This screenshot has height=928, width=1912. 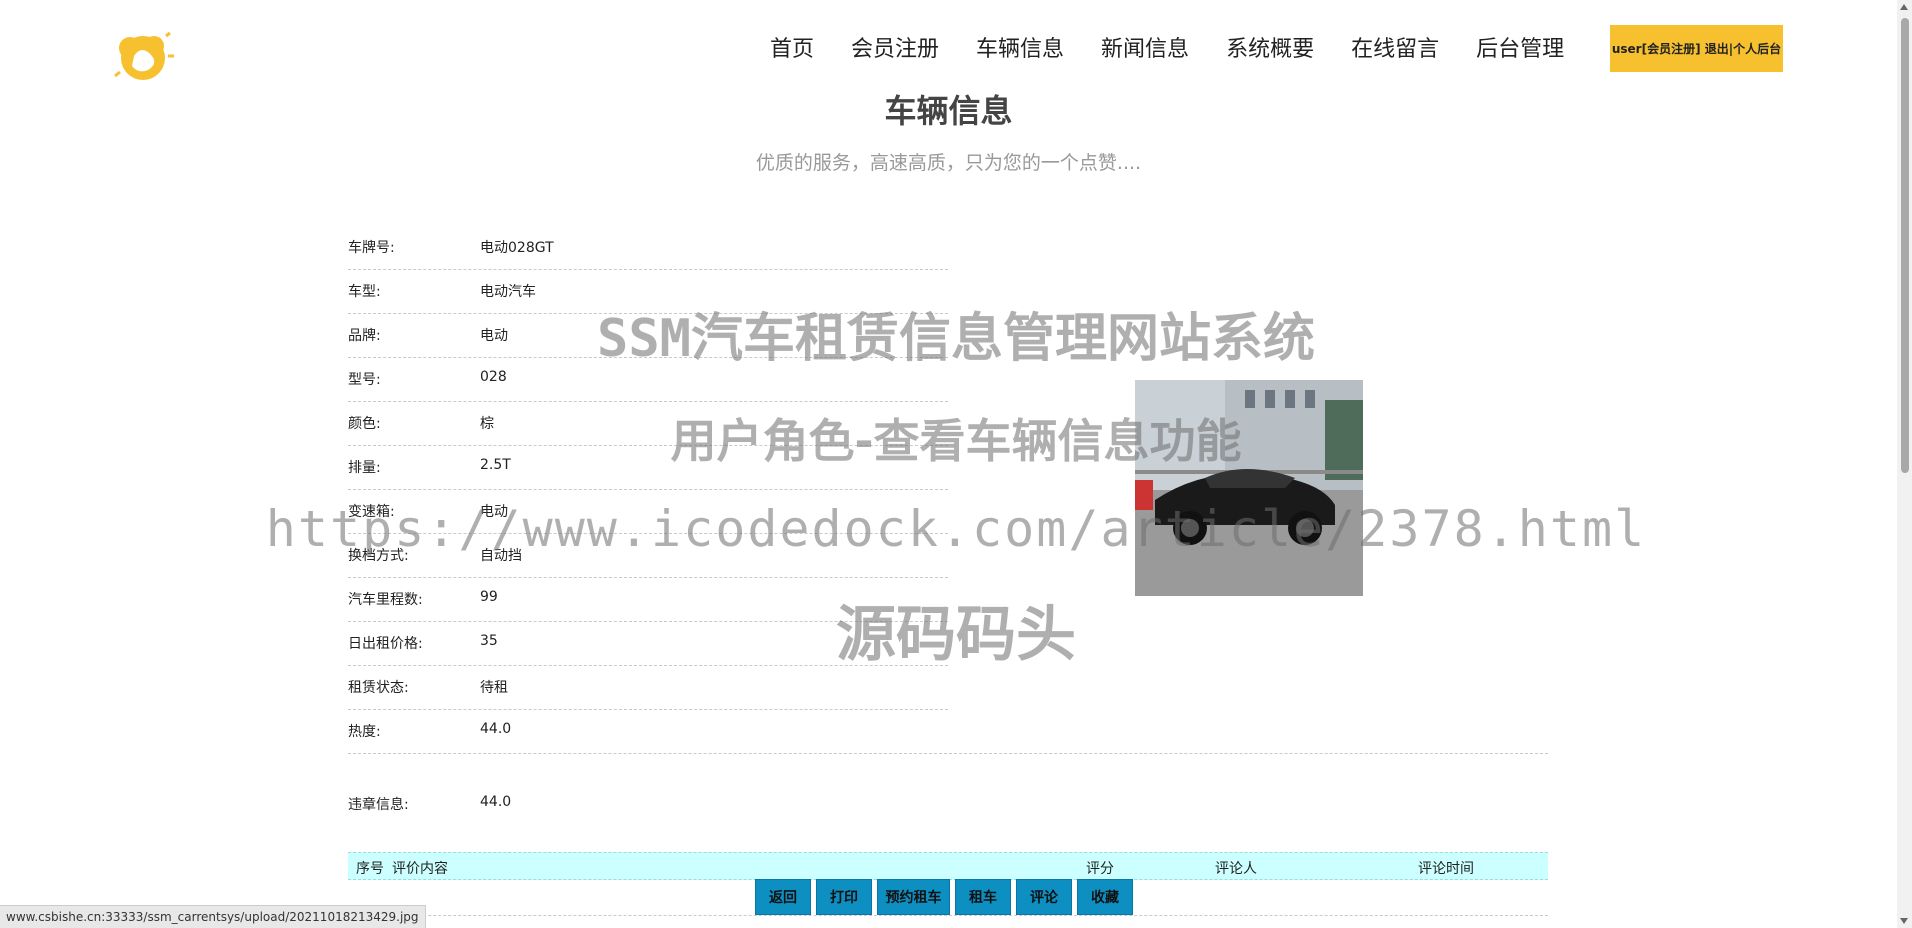 I want to click on watermark-brand: 源码码头, so click(x=956, y=635).